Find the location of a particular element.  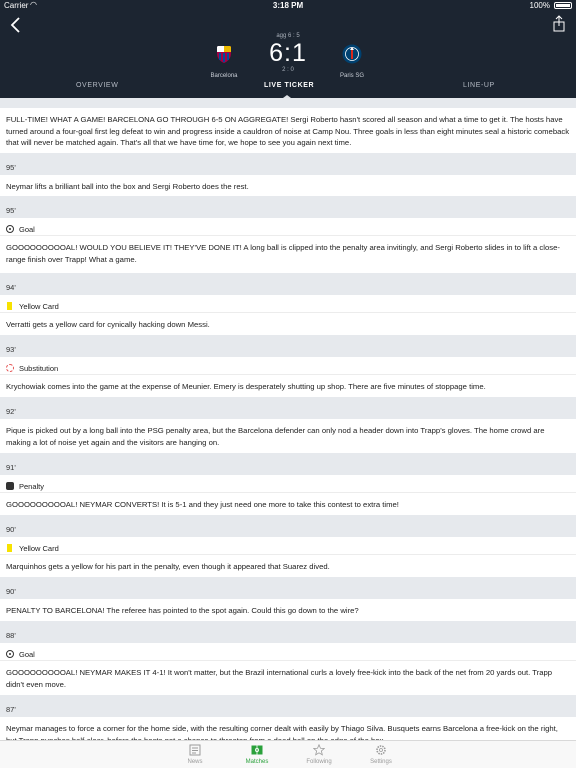

back-button is located at coordinates (16, 25).